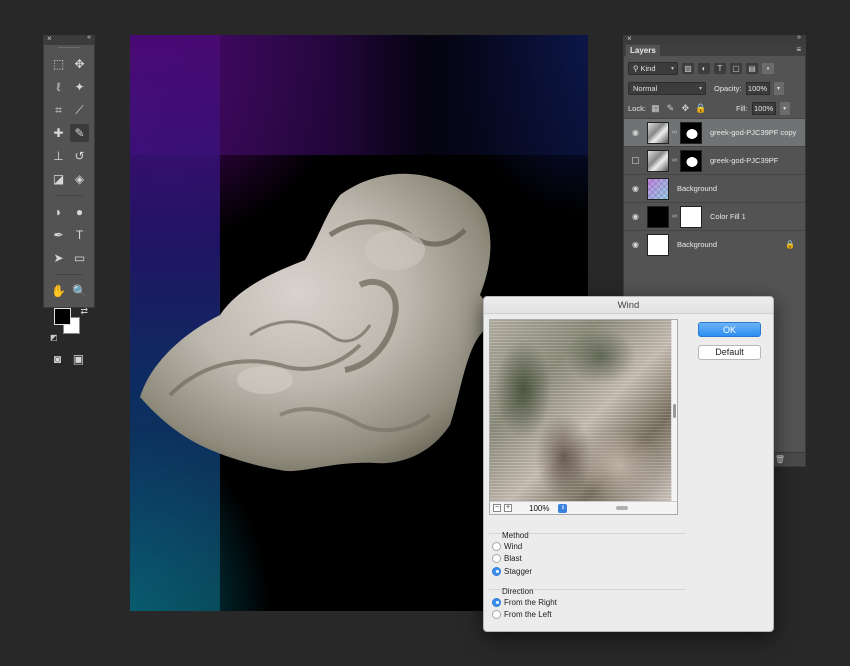  Describe the element at coordinates (587, 615) in the screenshot. I see `direction-left-radio: From the Left` at that location.